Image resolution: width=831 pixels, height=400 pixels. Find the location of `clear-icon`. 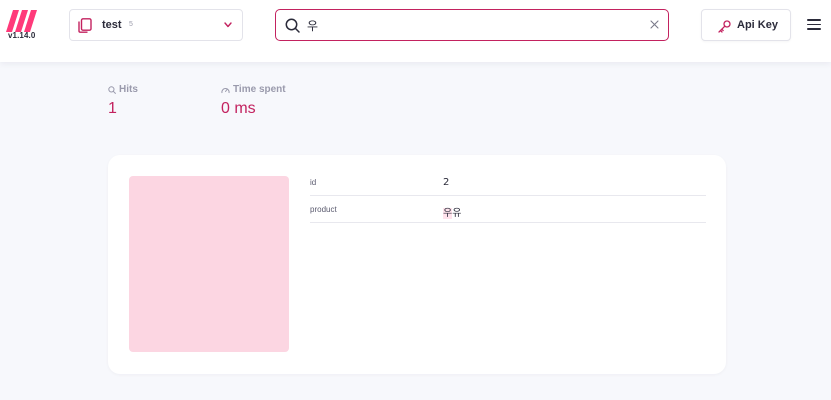

clear-icon is located at coordinates (654, 24).